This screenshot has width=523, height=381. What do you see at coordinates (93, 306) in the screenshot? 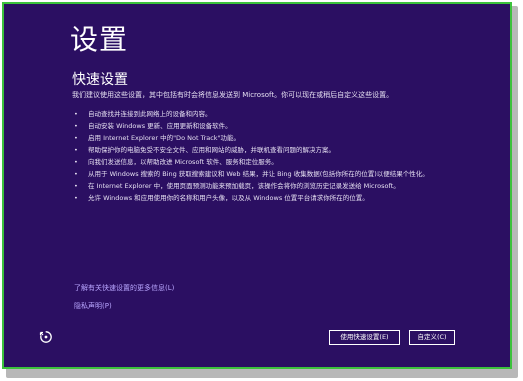
I see `privacy-statement-link: 隐私声明(P)` at bounding box center [93, 306].